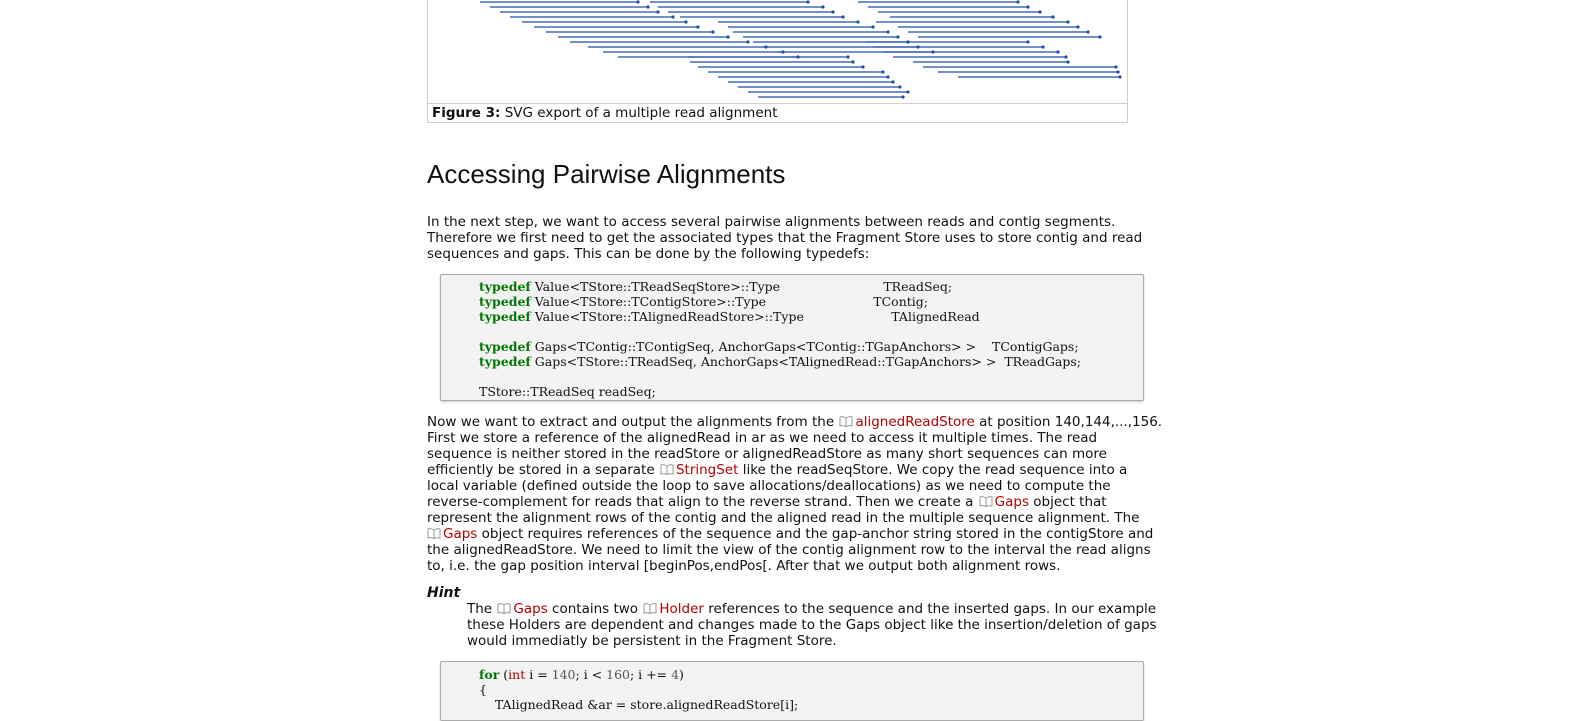 This screenshot has width=1581, height=721. Describe the element at coordinates (543, 470) in the screenshot. I see `text: efficiently be stored in a separate` at that location.